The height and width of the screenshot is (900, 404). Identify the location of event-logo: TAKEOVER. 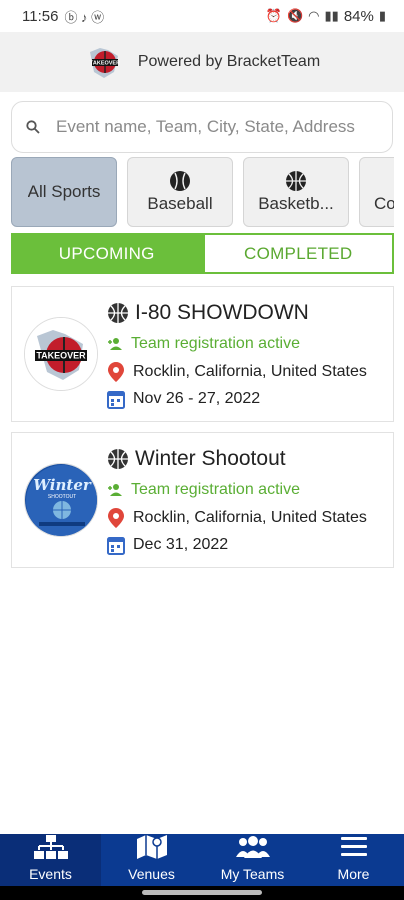
(61, 354).